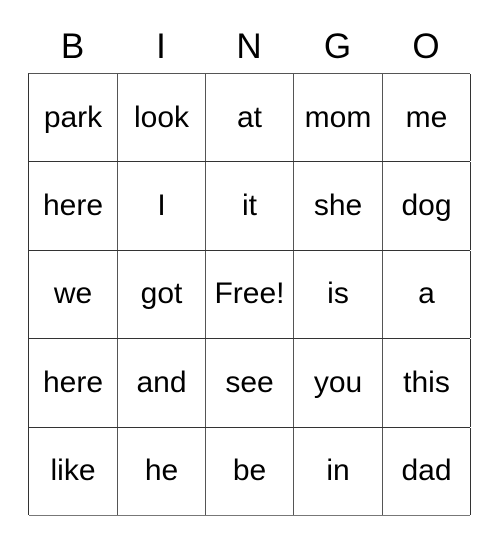 This screenshot has height=544, width=500. What do you see at coordinates (73, 118) in the screenshot?
I see `bingo-cell: park` at bounding box center [73, 118].